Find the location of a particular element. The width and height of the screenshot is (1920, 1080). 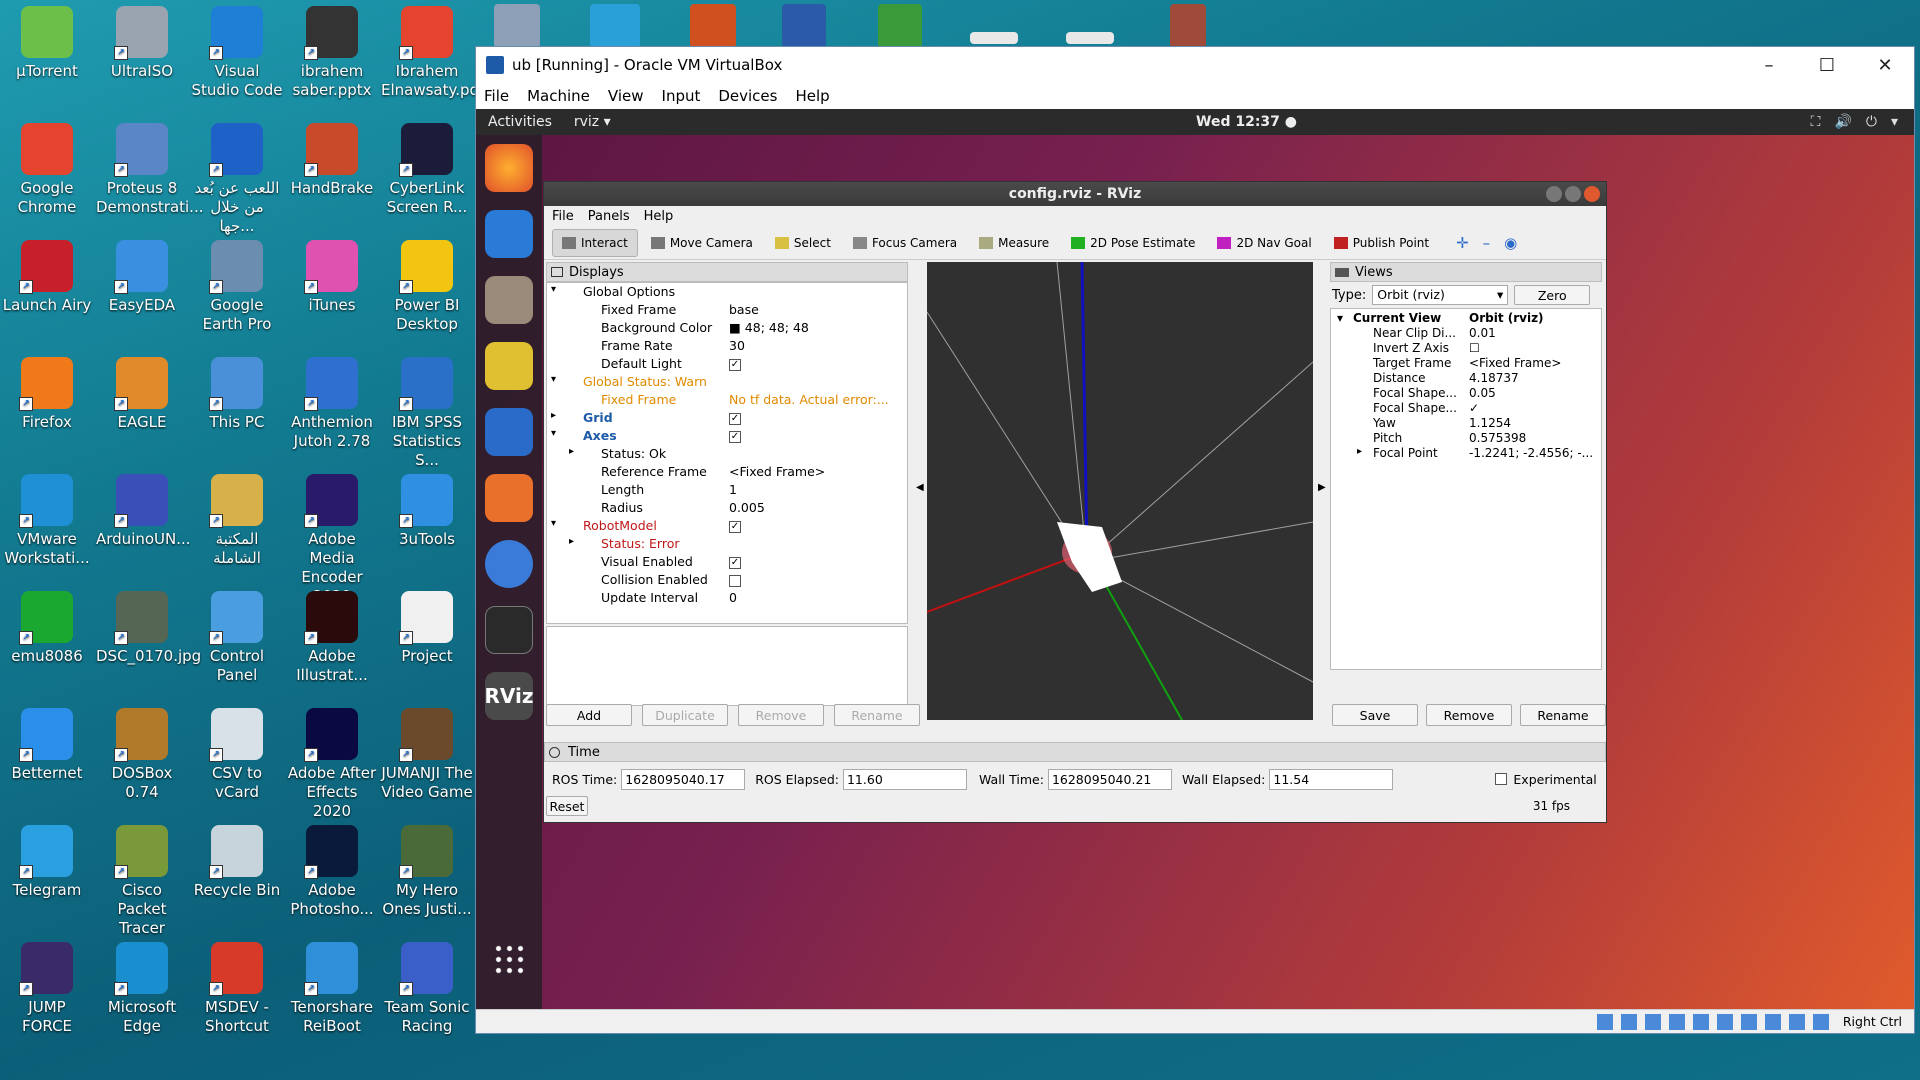

expand-arrow-icon: ▾ is located at coordinates (553, 523).